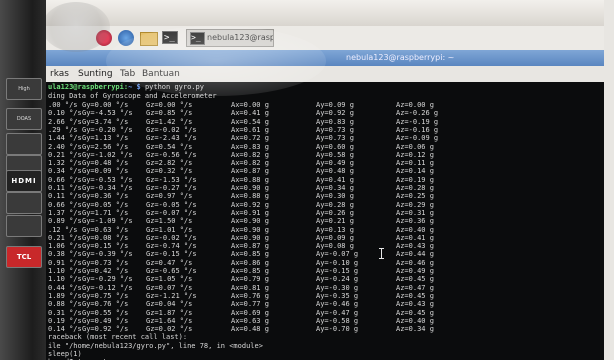  What do you see at coordinates (609, 180) in the screenshot?
I see `monitor-bezel-right` at bounding box center [609, 180].